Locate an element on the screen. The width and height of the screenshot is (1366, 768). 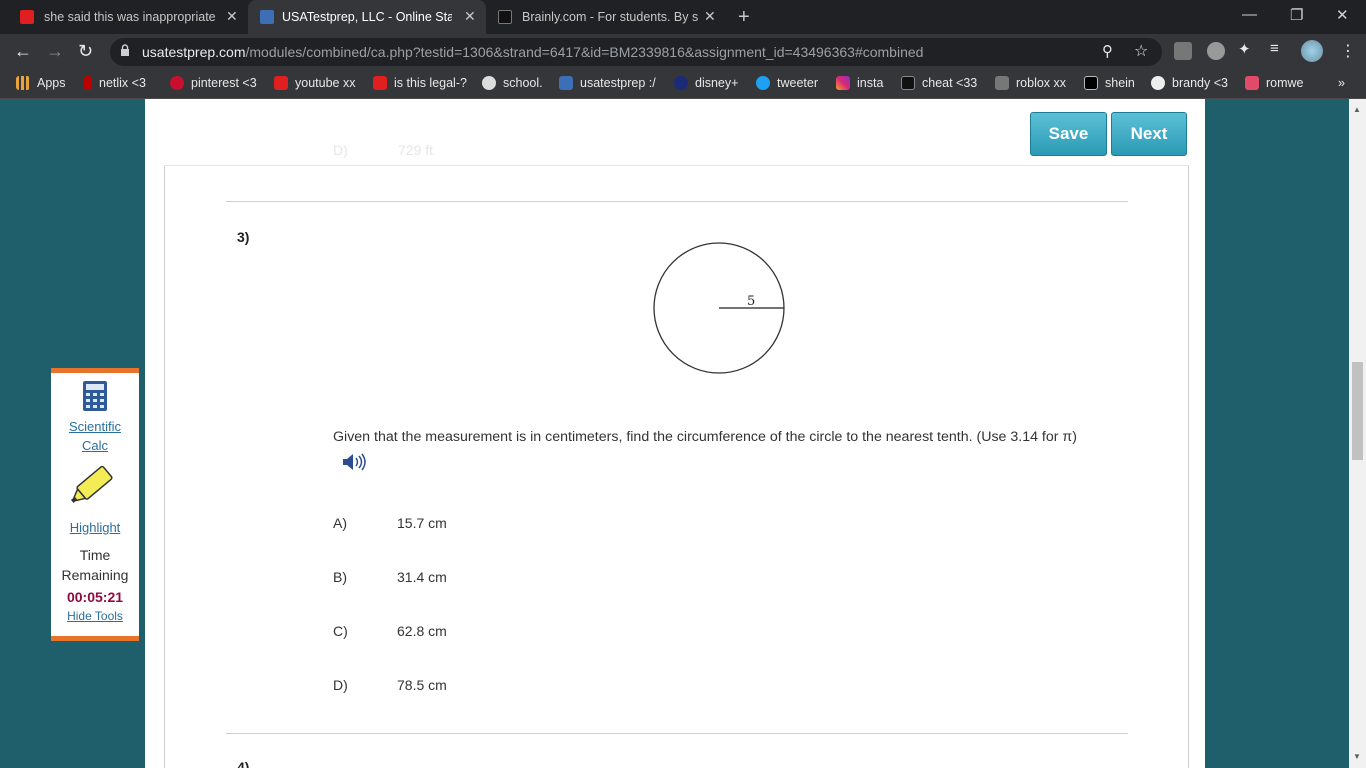
radius-label: 5 is located at coordinates (751, 301).